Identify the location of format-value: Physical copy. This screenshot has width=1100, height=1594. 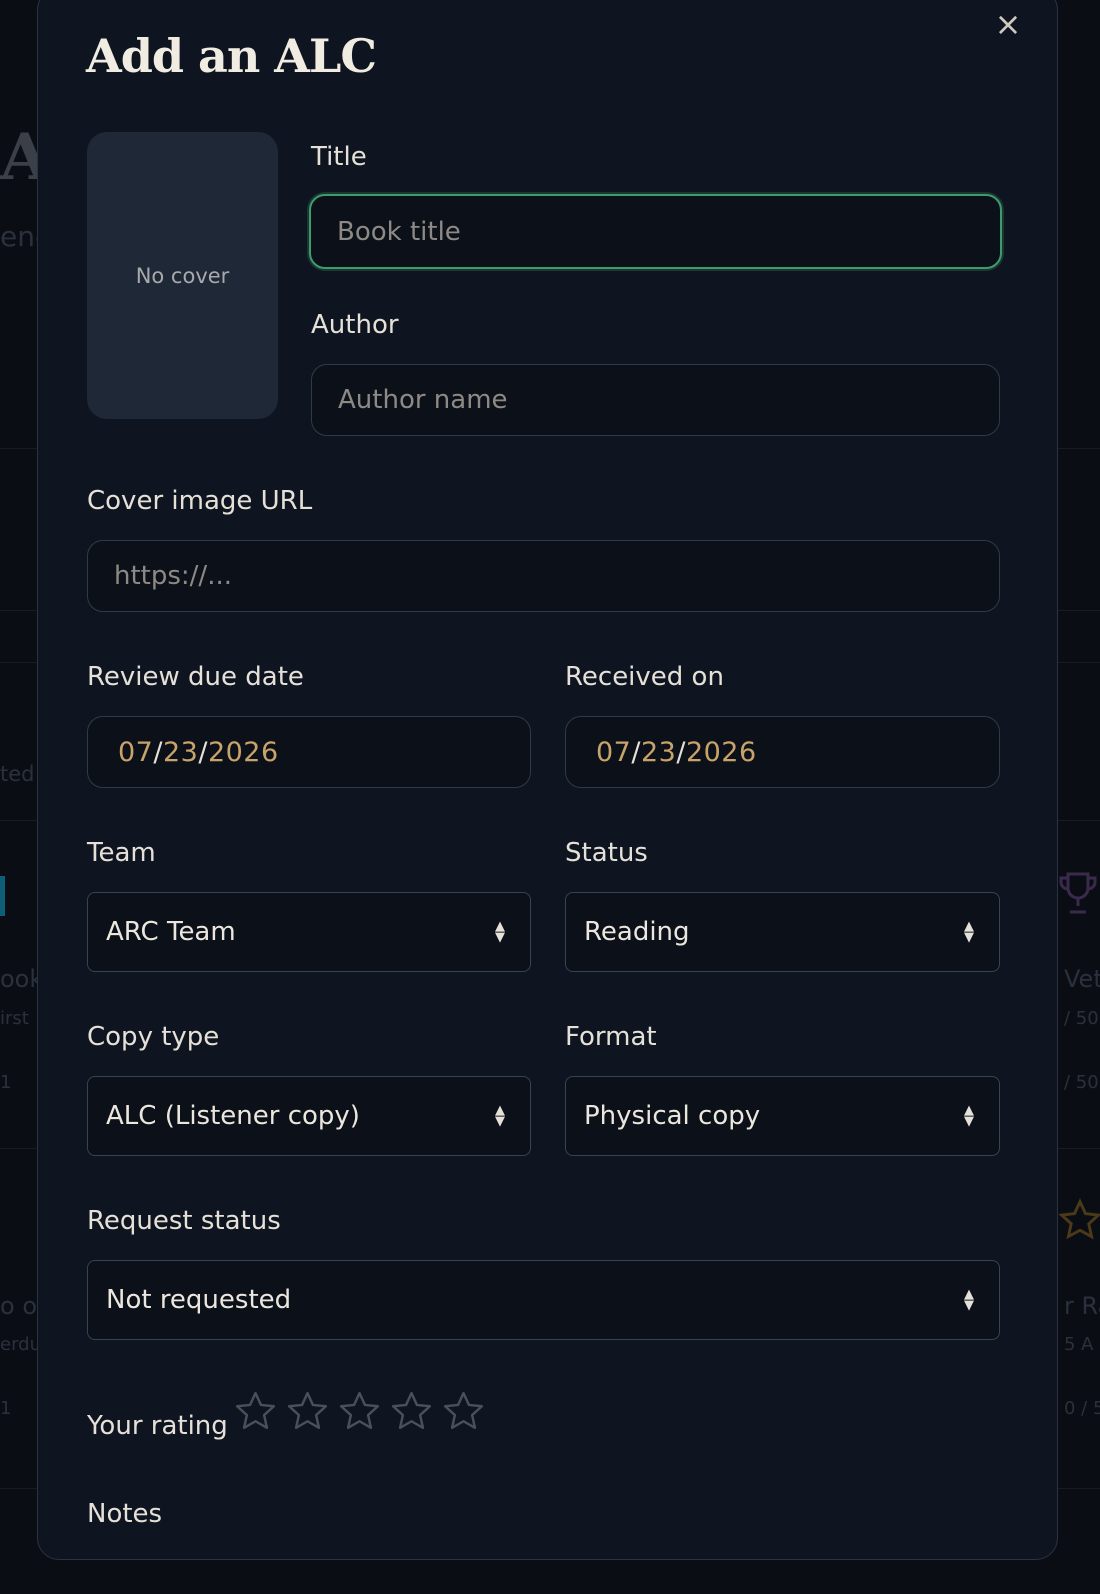
(672, 1116).